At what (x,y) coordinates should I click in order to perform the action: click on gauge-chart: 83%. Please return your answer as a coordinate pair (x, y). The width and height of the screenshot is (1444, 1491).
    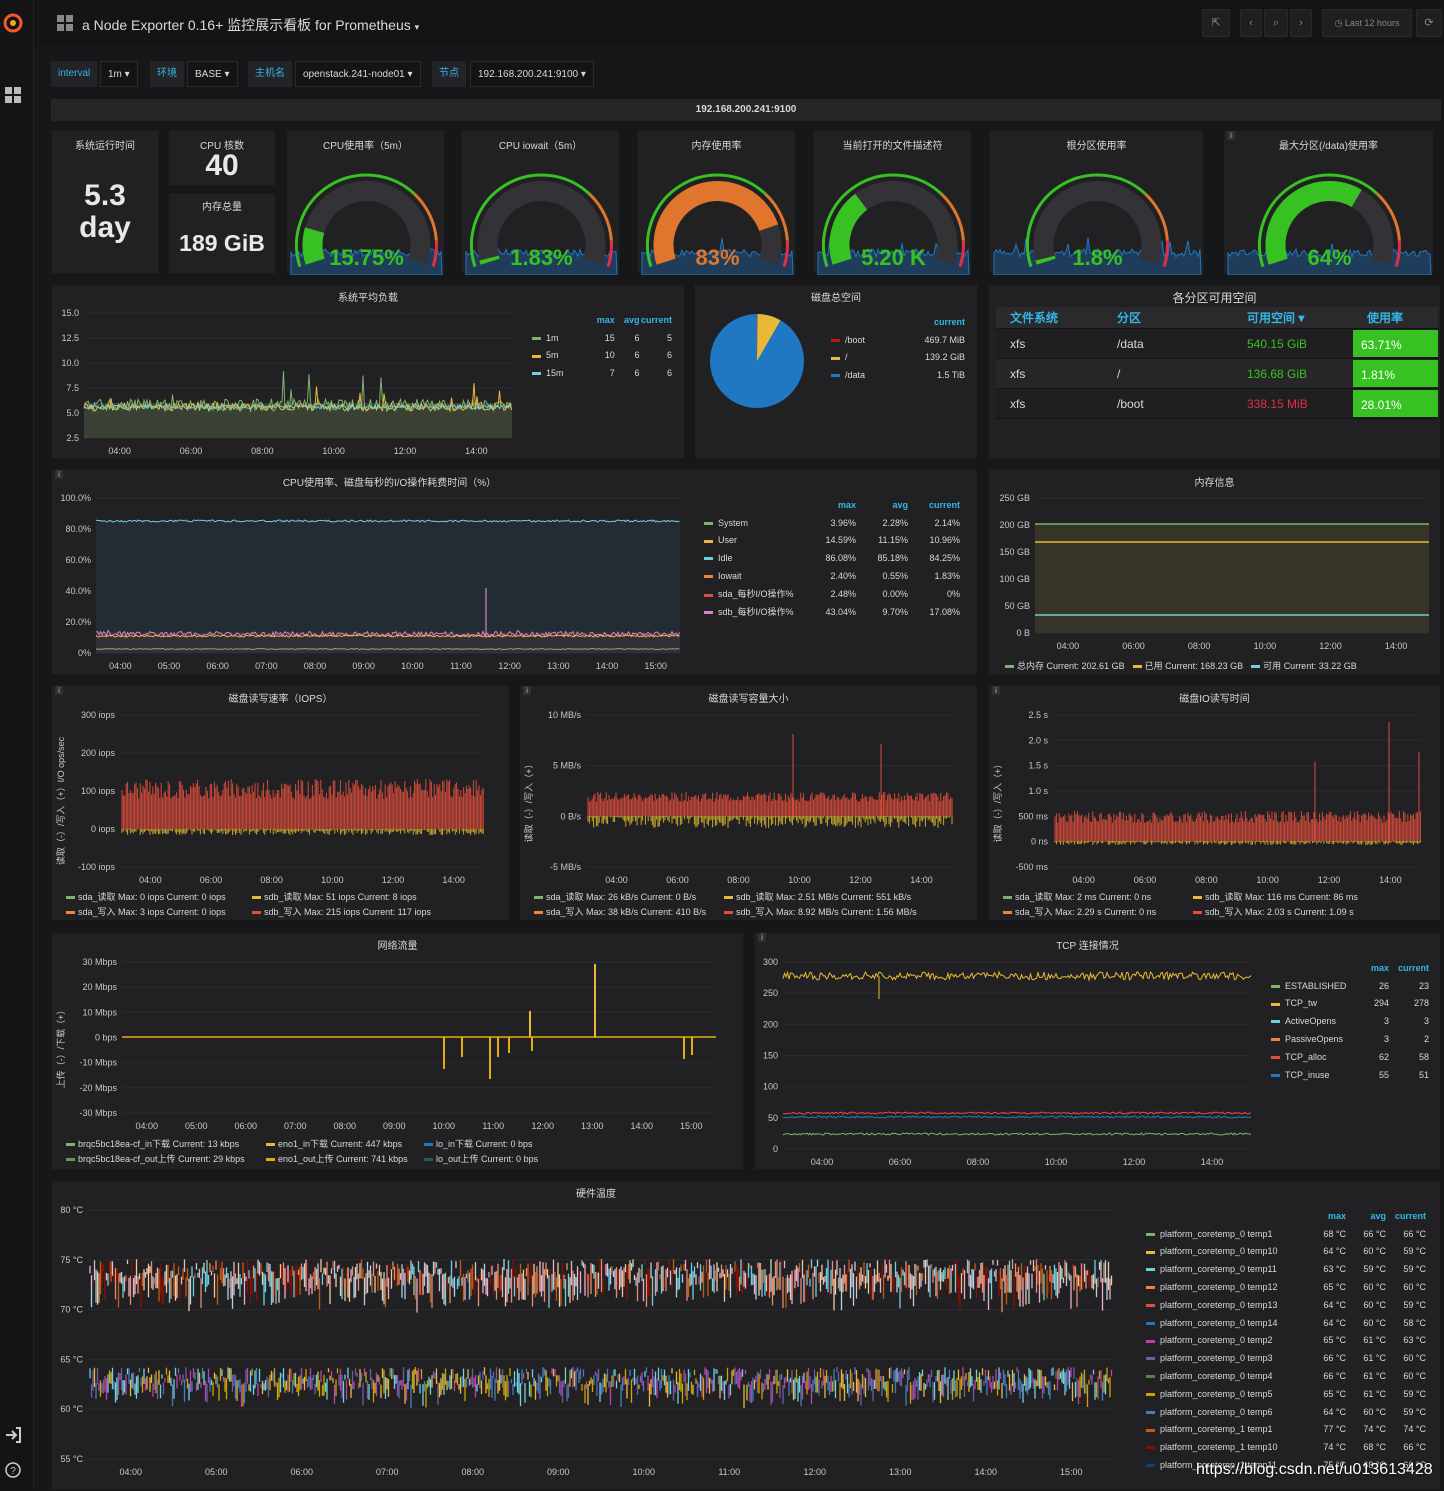
    Looking at the image, I should click on (717, 212).